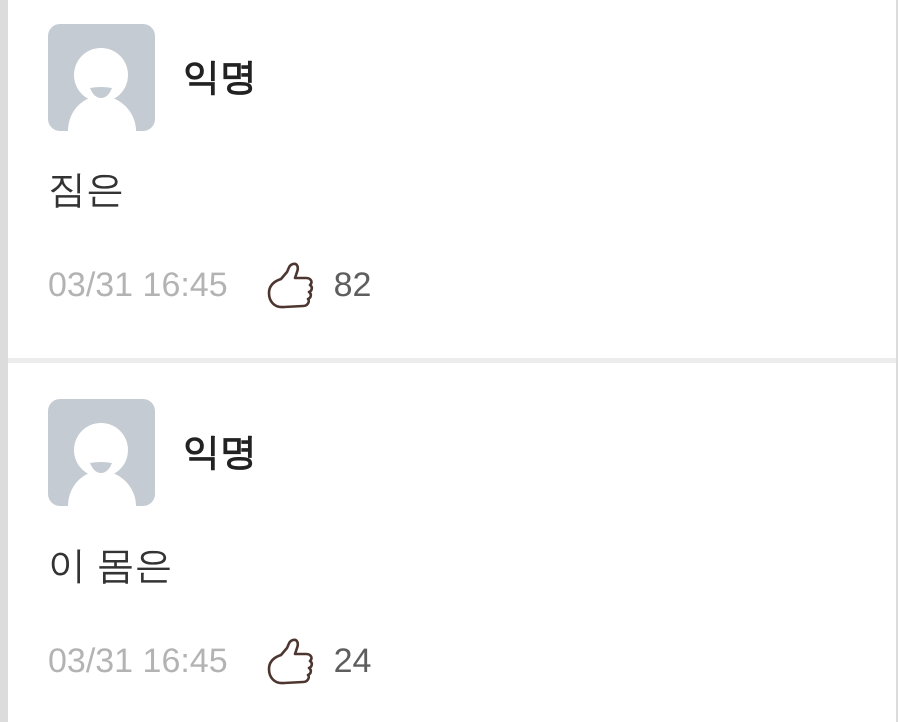 The width and height of the screenshot is (900, 722). What do you see at coordinates (353, 285) in the screenshot?
I see `like-count: 82` at bounding box center [353, 285].